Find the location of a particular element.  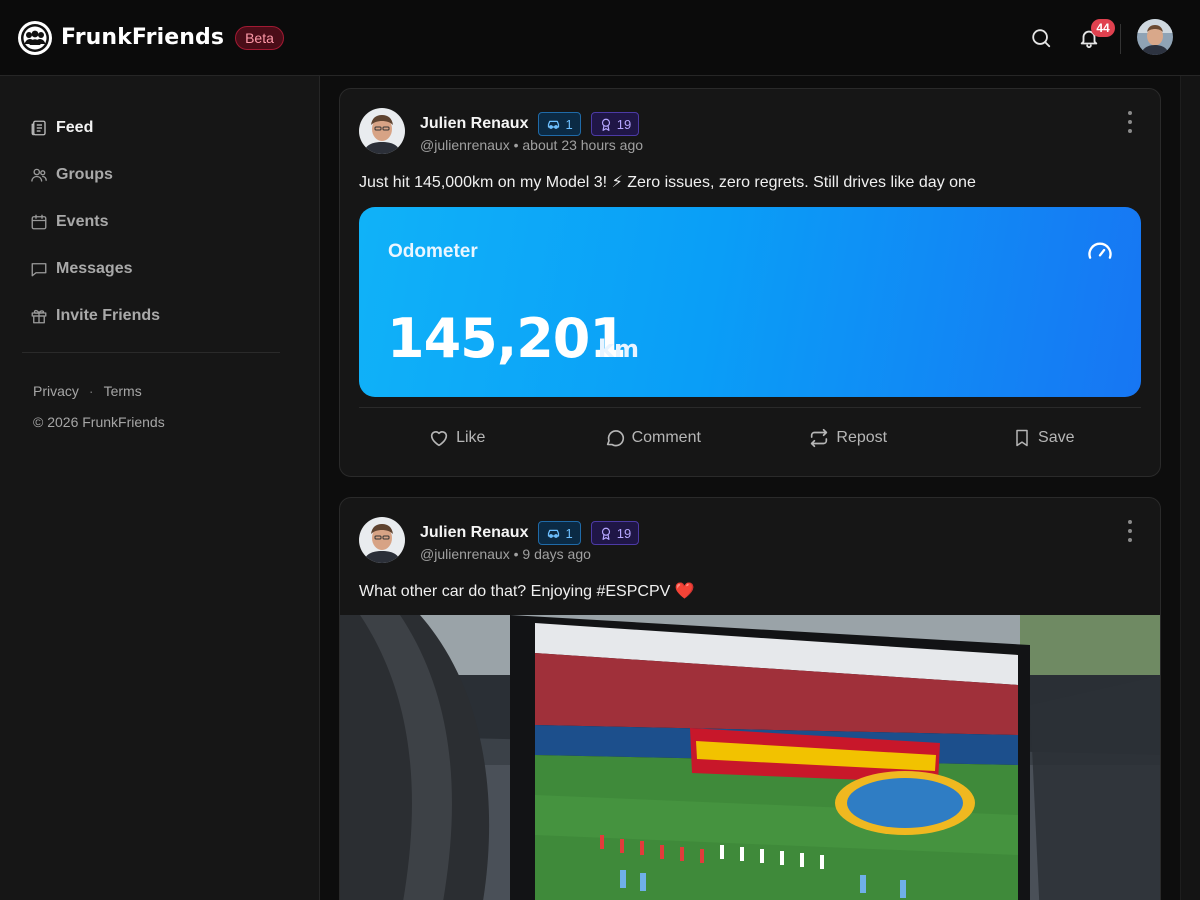

notifications-button: 44 is located at coordinates (1092, 38).